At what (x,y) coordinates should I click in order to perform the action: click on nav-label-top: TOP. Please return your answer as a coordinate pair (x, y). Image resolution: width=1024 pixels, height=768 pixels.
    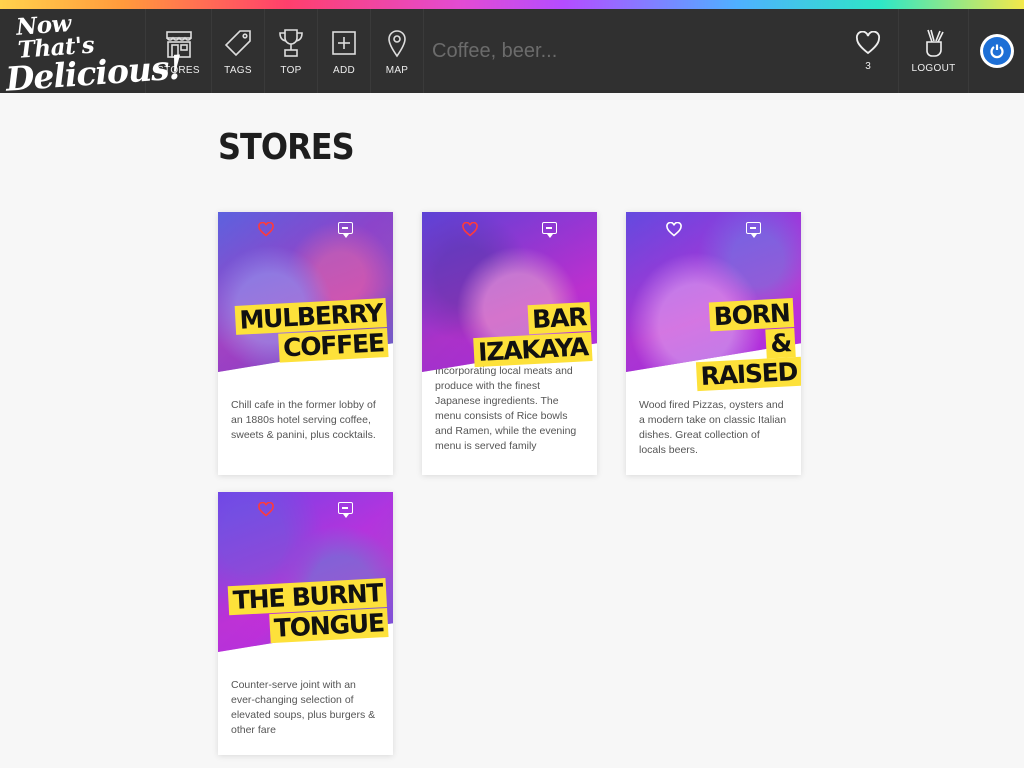
    Looking at the image, I should click on (291, 70).